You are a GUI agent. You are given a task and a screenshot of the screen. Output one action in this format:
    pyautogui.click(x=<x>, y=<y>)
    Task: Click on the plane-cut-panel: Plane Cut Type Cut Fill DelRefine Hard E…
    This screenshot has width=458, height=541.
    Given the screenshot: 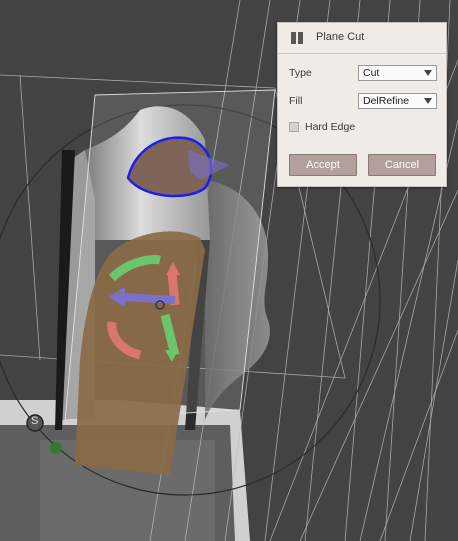 What is the action you would take?
    pyautogui.click(x=362, y=104)
    